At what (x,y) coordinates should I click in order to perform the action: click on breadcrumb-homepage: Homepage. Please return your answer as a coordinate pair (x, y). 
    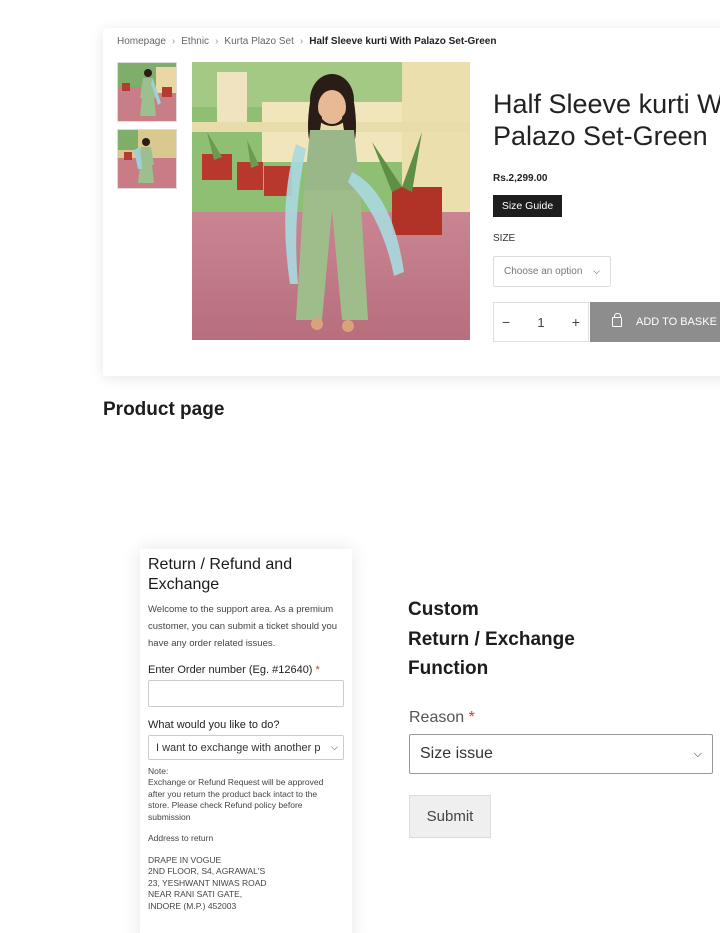
    Looking at the image, I should click on (141, 41).